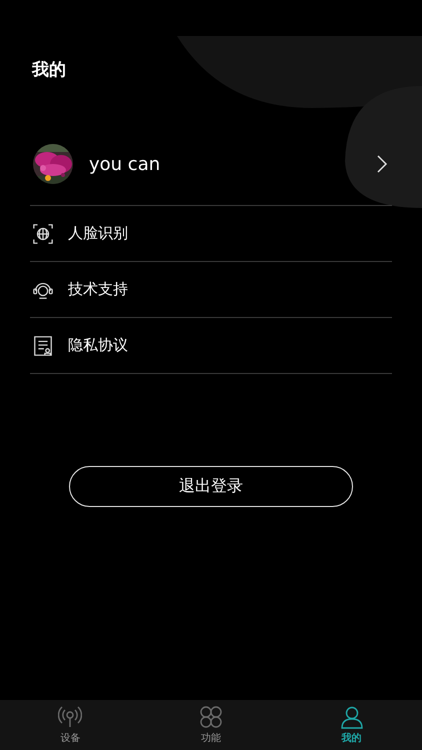 This screenshot has height=750, width=422. I want to click on menu-item: 人脸识别, so click(211, 234).